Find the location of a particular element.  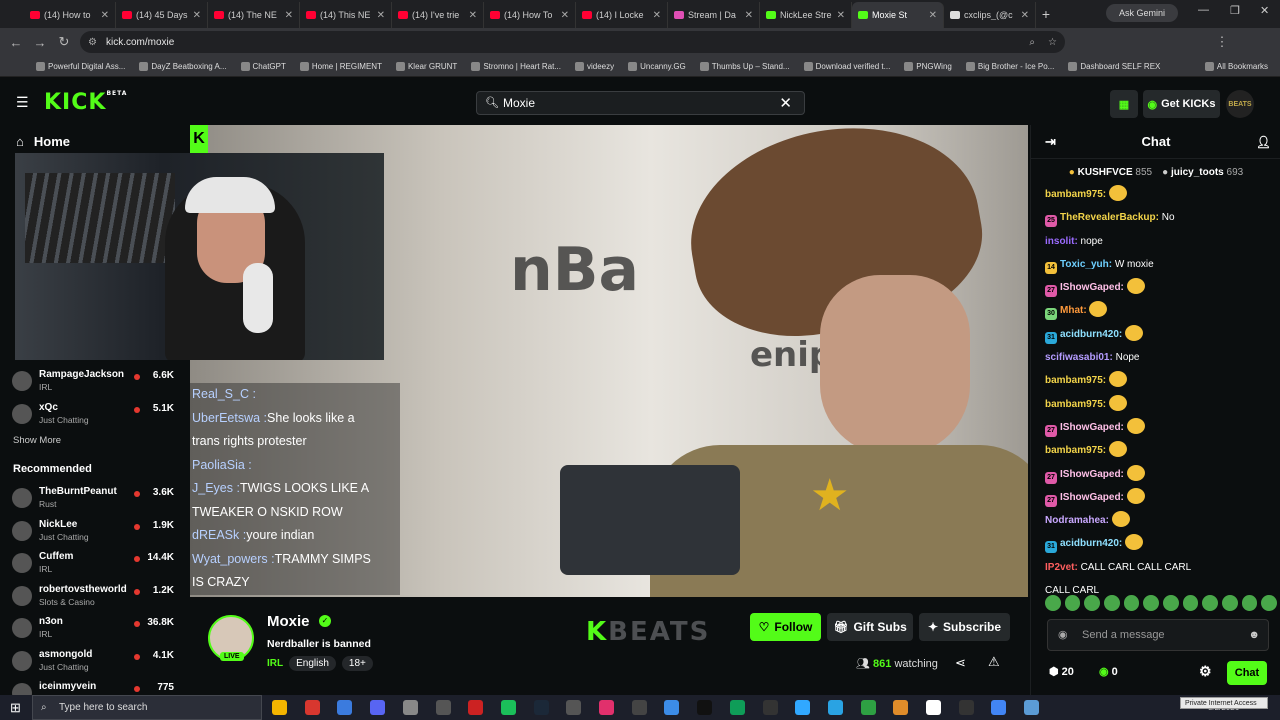

bookmark-star-icon: ☆ is located at coordinates (1052, 42).